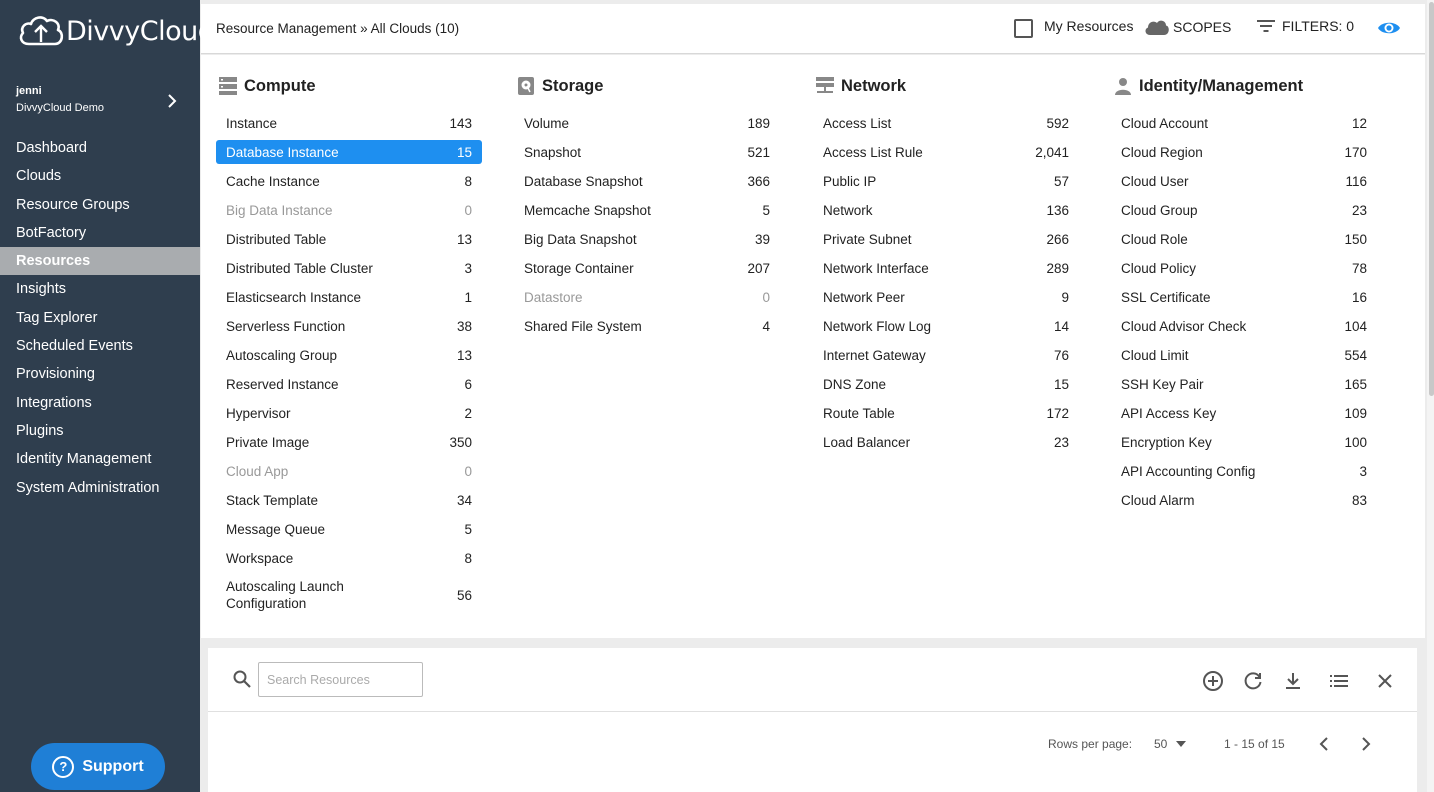 The image size is (1434, 792). What do you see at coordinates (946, 123) in the screenshot?
I see `resource-type-item: Access List 592` at bounding box center [946, 123].